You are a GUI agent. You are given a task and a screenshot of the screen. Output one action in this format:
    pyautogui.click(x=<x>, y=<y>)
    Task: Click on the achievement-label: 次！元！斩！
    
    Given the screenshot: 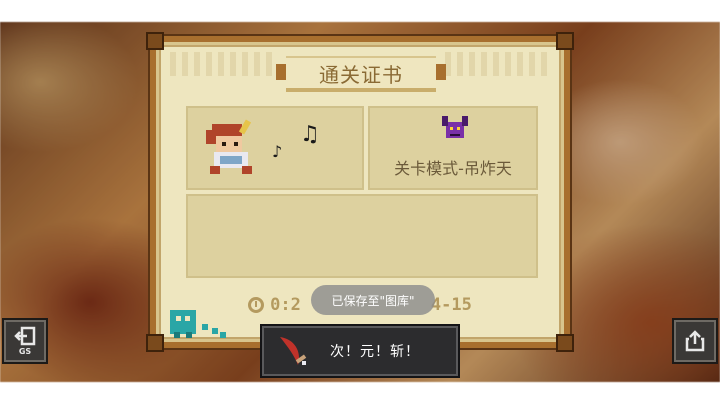 What is the action you would take?
    pyautogui.click(x=375, y=352)
    